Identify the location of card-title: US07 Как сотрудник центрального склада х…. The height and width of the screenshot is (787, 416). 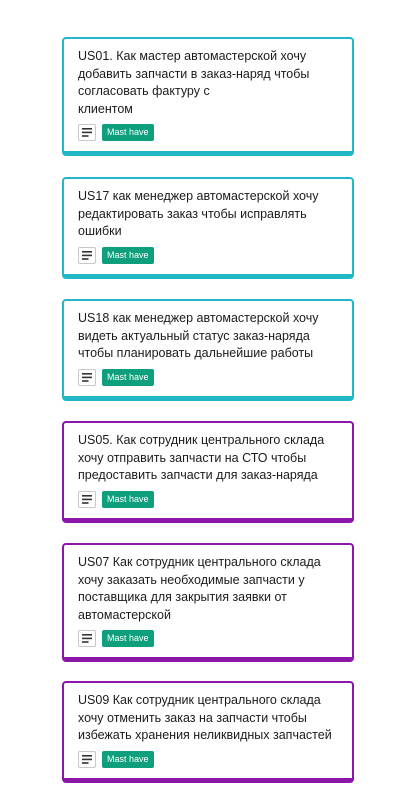
(199, 588).